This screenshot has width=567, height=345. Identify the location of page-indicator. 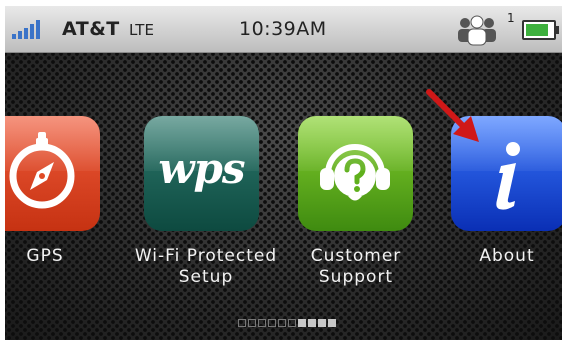
(287, 323).